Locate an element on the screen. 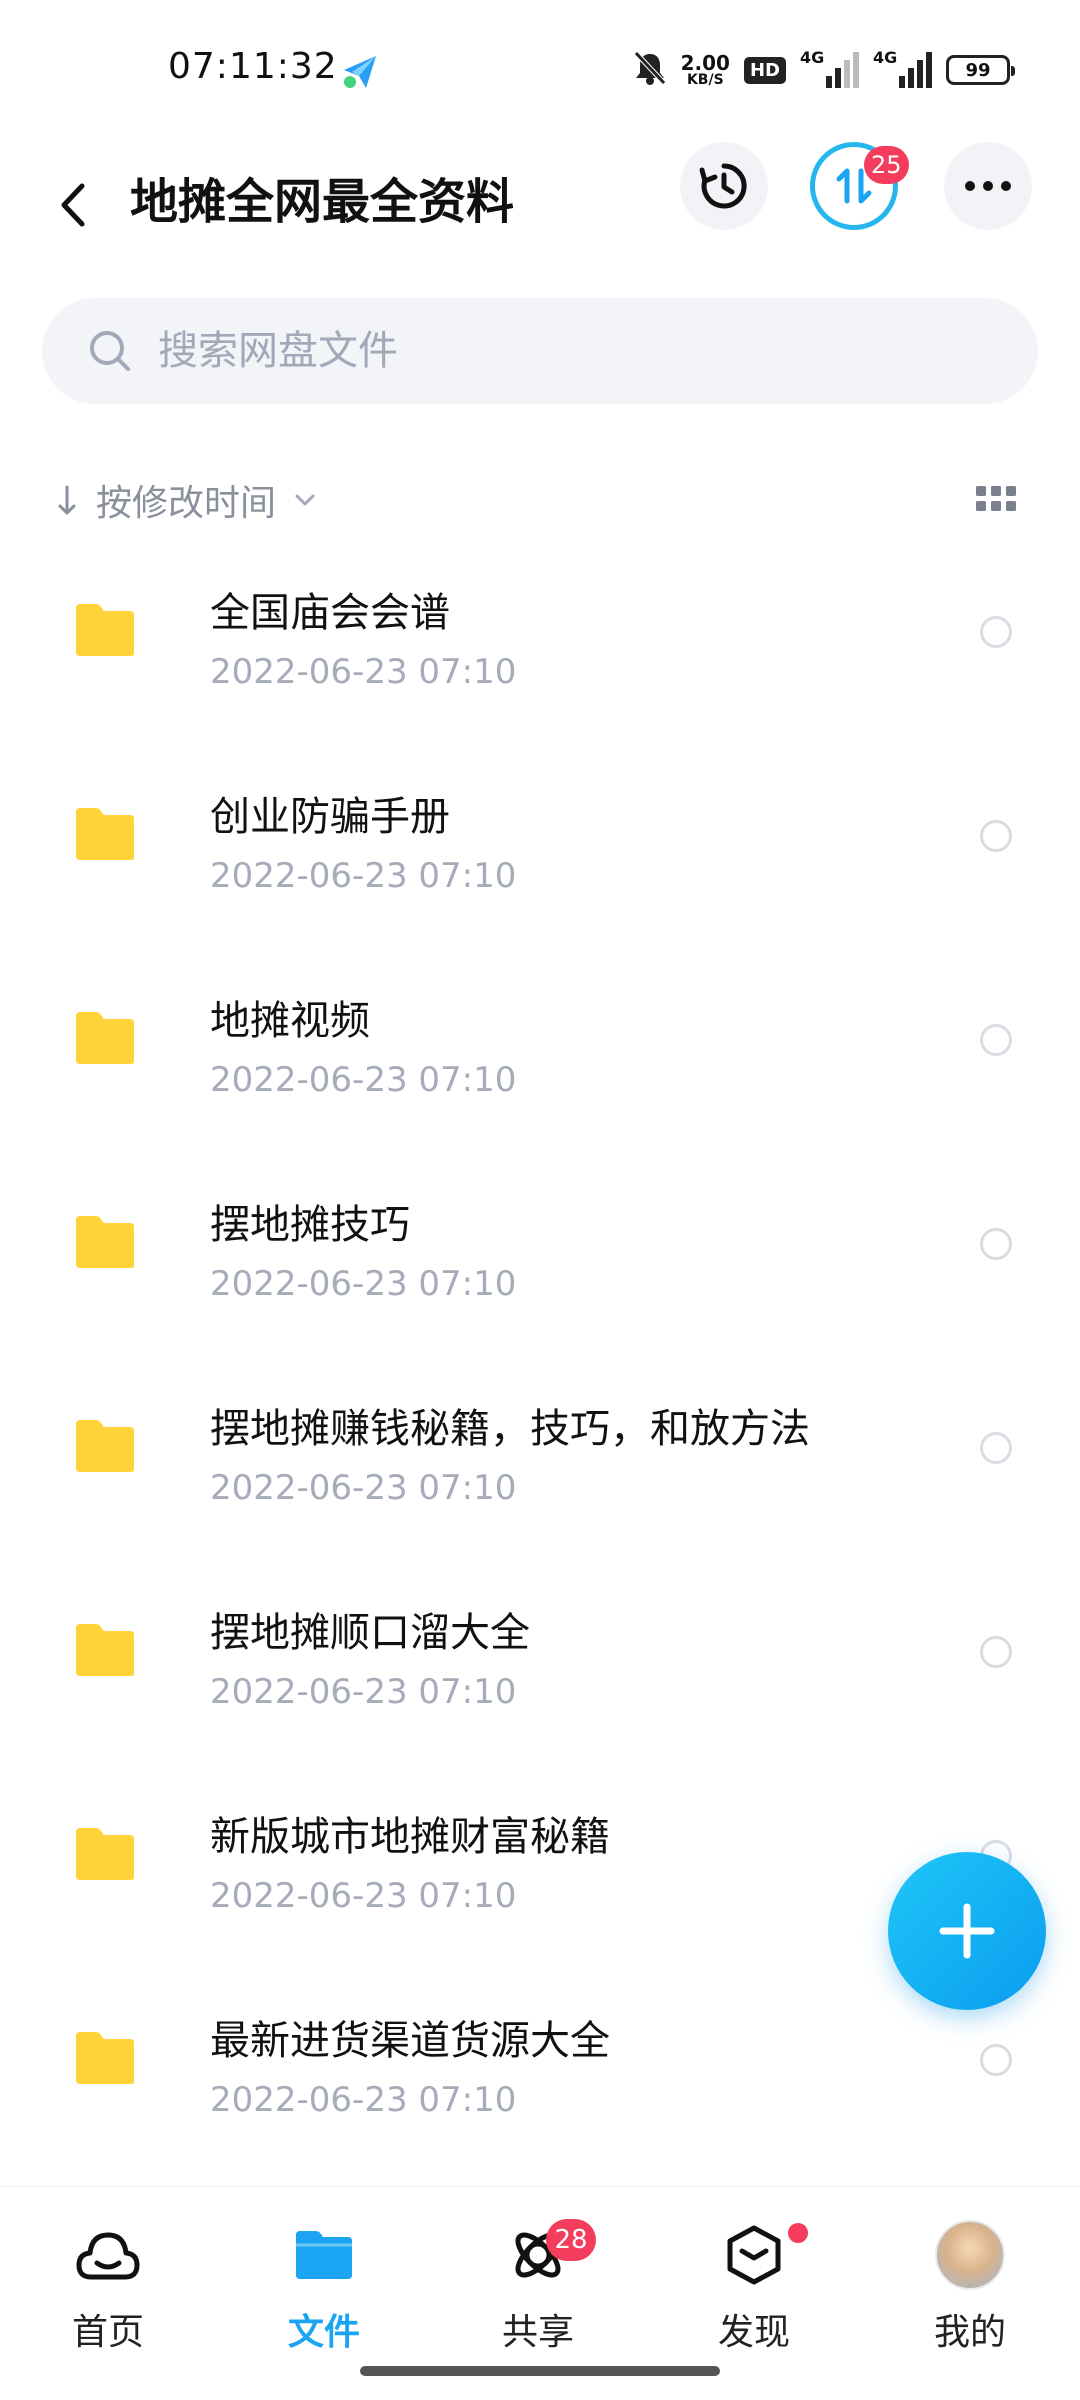 The width and height of the screenshot is (1080, 2400). files-icon is located at coordinates (324, 2255).